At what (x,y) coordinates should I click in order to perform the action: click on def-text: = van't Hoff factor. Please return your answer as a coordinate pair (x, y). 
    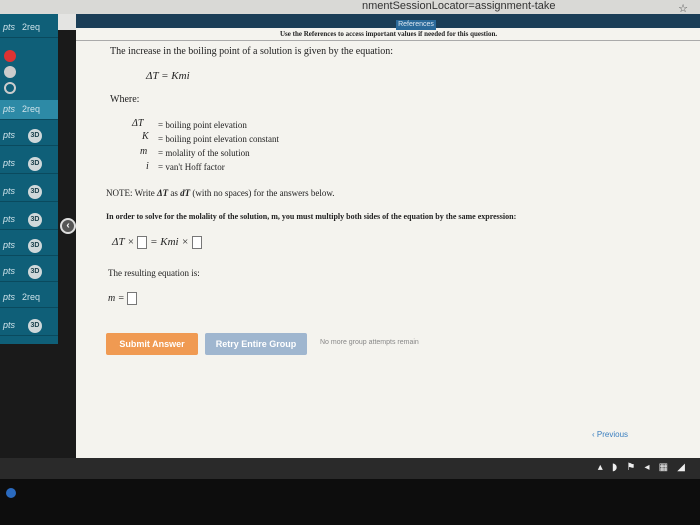
    Looking at the image, I should click on (191, 167).